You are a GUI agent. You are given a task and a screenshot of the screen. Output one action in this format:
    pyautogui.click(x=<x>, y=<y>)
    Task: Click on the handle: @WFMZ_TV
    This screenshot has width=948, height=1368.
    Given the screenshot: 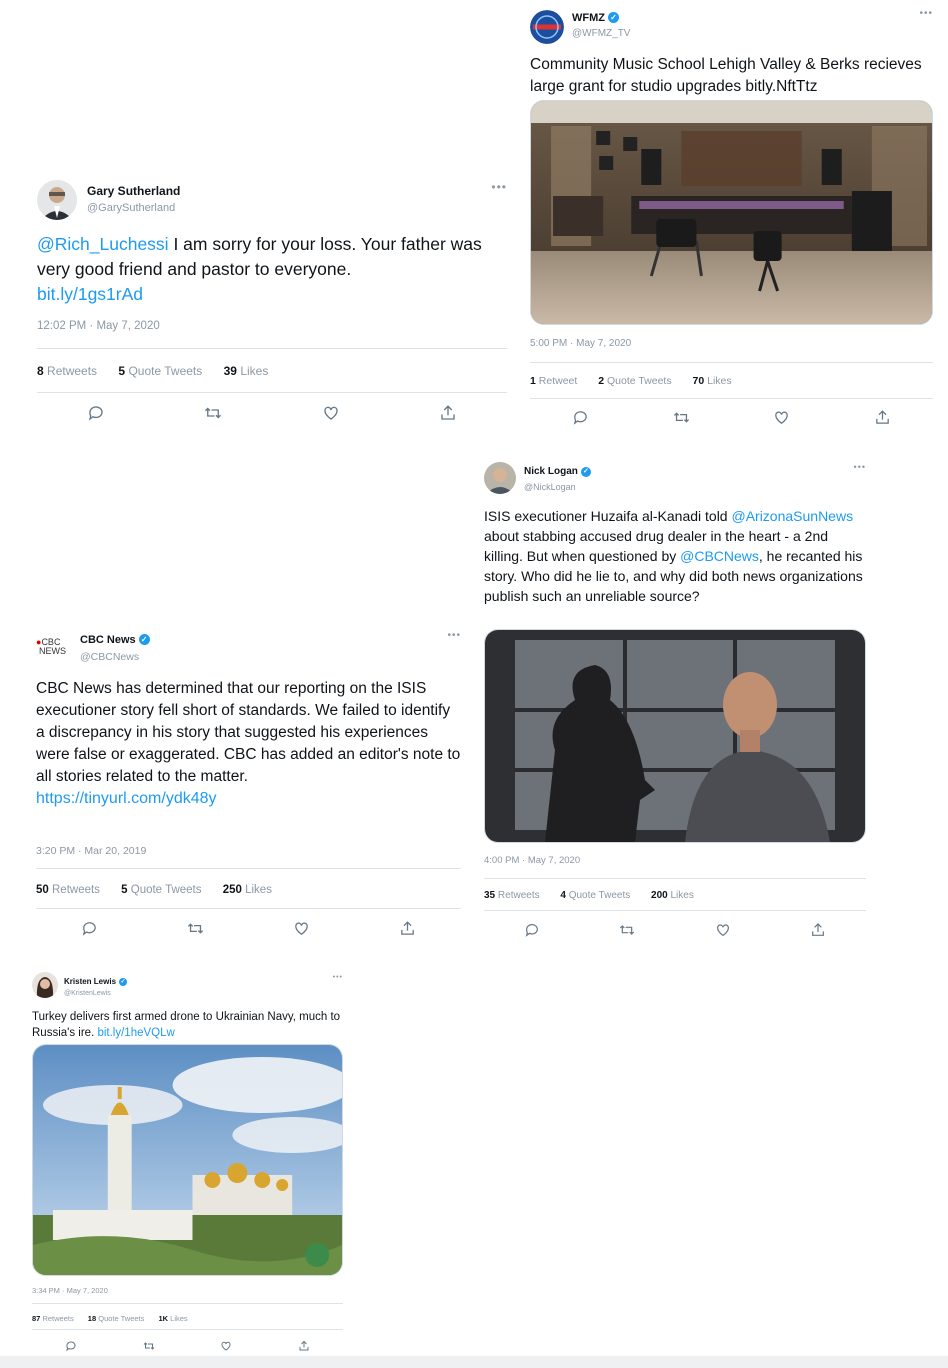 What is the action you would take?
    pyautogui.click(x=601, y=33)
    